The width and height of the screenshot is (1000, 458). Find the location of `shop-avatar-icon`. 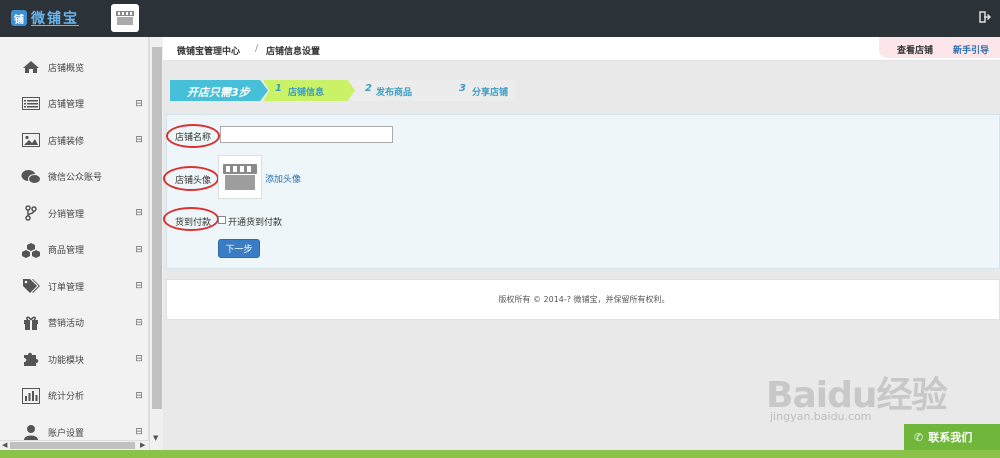

shop-avatar-icon is located at coordinates (240, 177).